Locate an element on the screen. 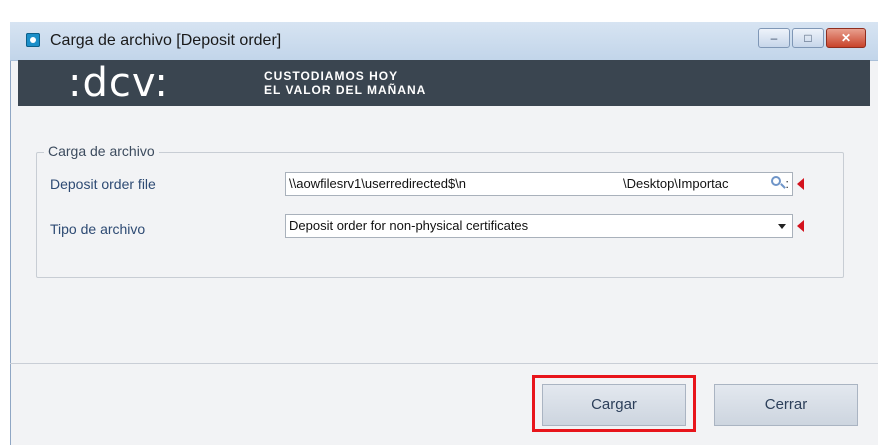 The width and height of the screenshot is (878, 445). minimize-button: – is located at coordinates (774, 38).